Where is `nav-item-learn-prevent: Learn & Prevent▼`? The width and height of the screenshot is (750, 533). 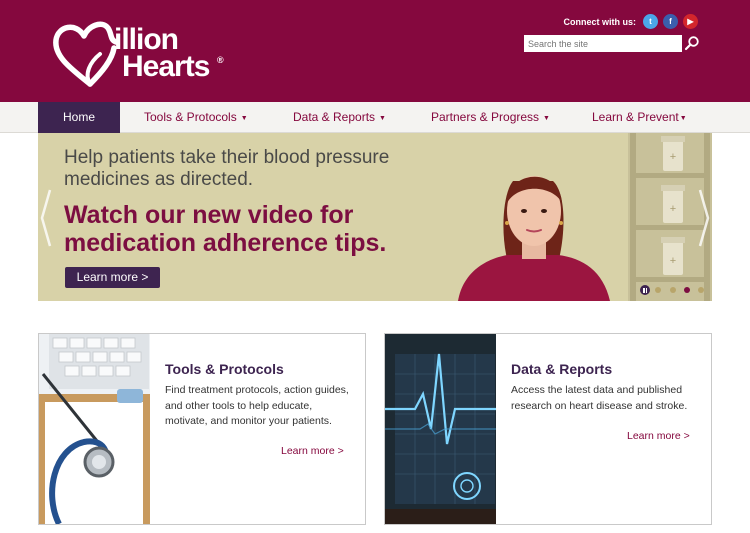 nav-item-learn-prevent: Learn & Prevent▼ is located at coordinates (639, 117).